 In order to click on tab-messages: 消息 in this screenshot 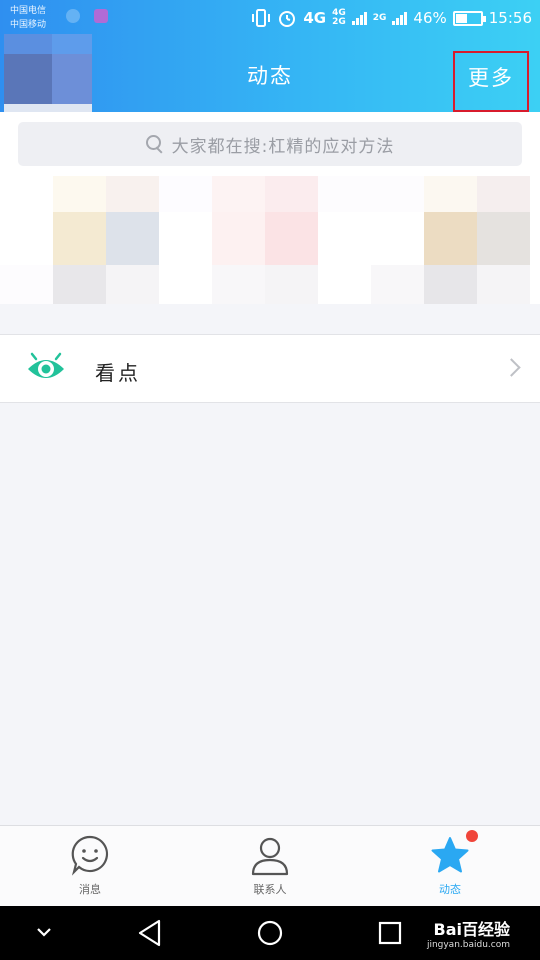, I will do `click(90, 866)`.